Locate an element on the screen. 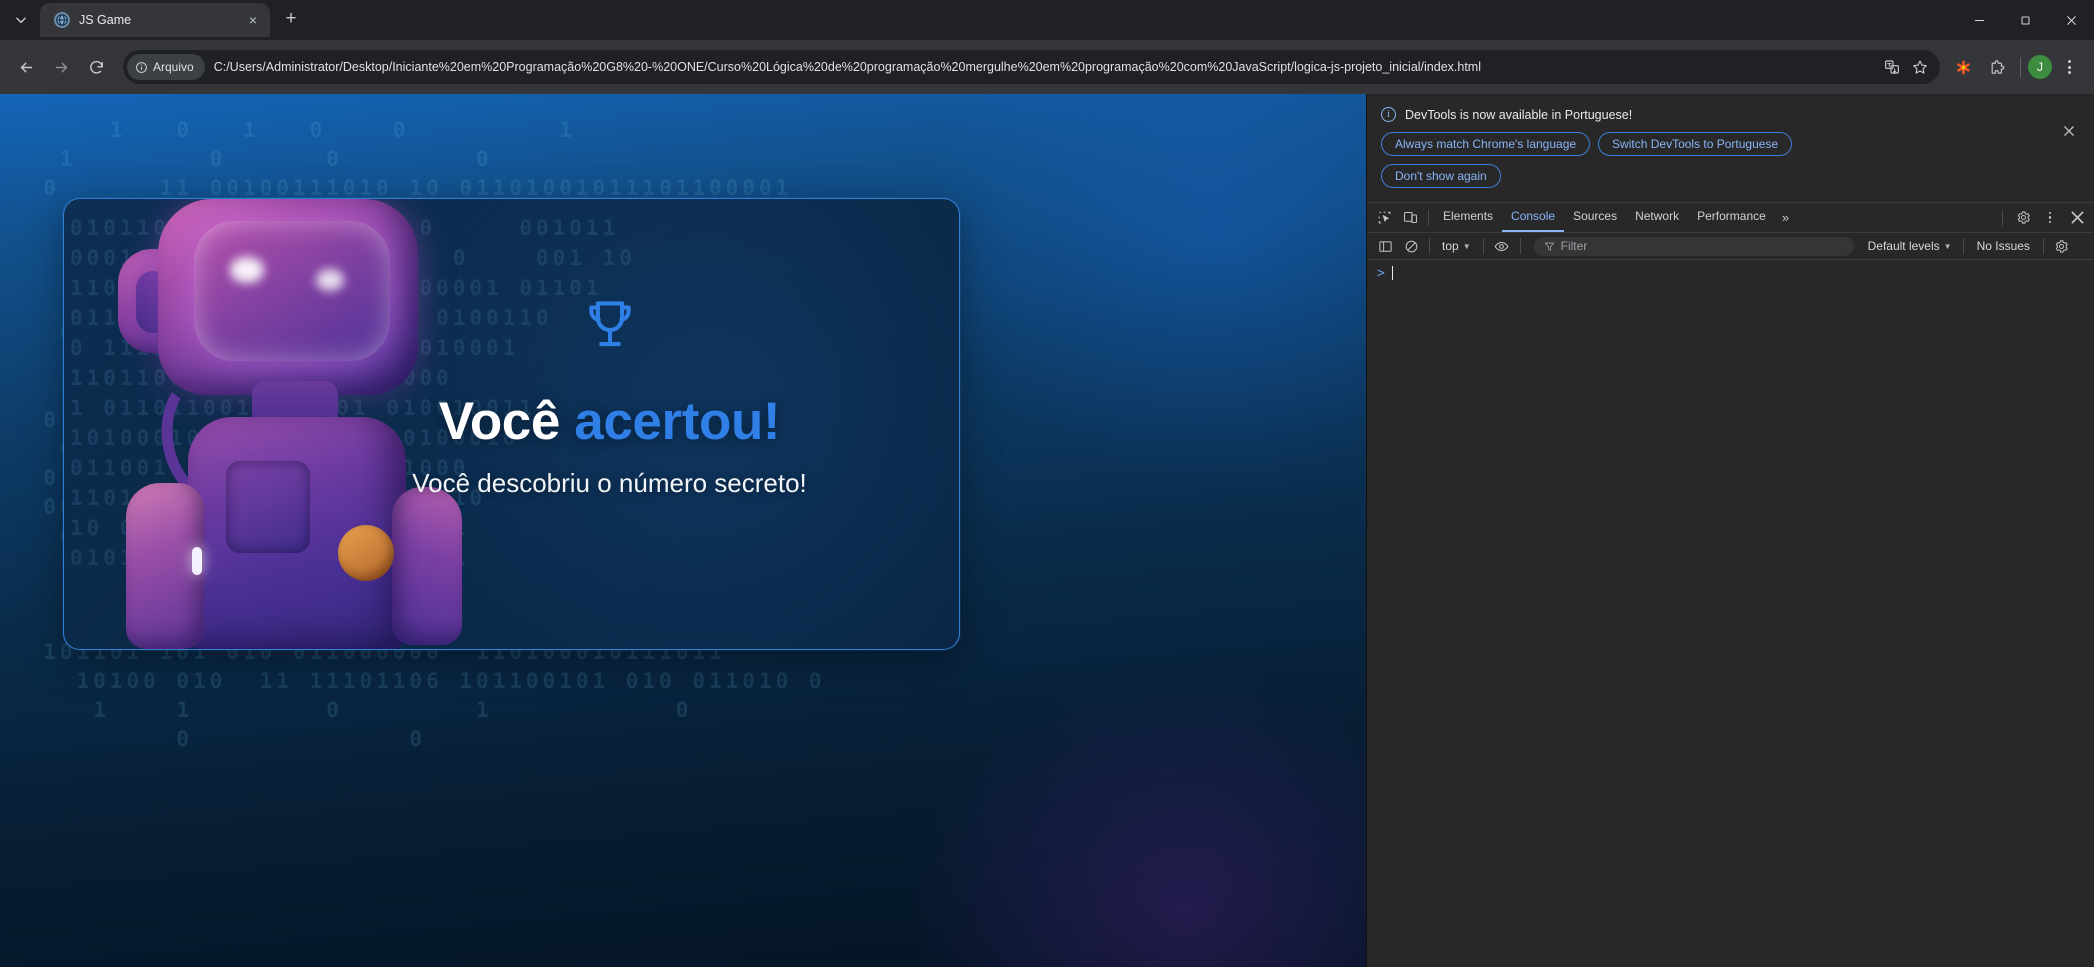  console-text-caret is located at coordinates (1392, 273).